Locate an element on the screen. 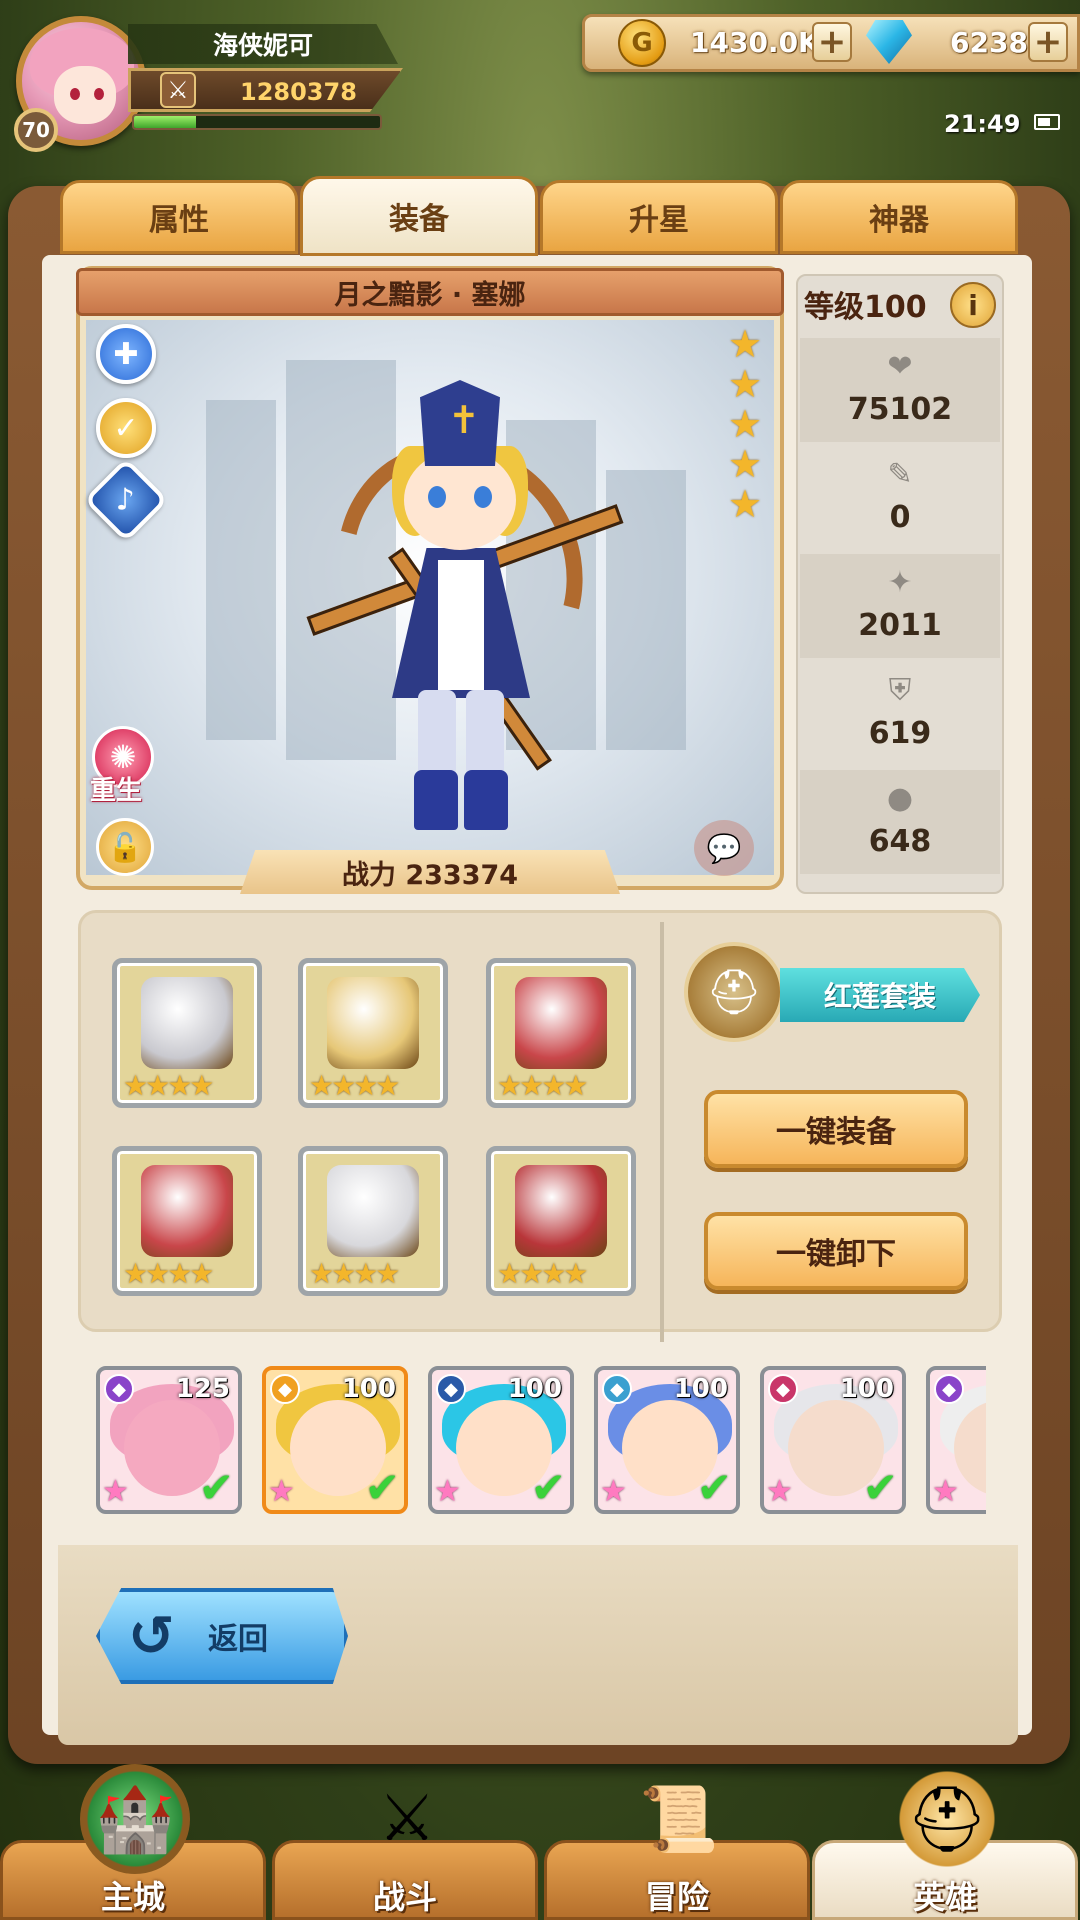 The width and height of the screenshot is (1080, 1920). boots-icon is located at coordinates (373, 1211).